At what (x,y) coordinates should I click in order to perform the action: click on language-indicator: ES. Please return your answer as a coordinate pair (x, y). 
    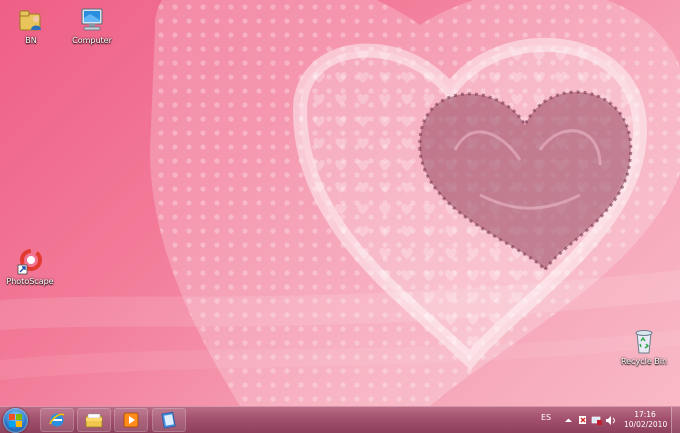
    Looking at the image, I should click on (546, 417).